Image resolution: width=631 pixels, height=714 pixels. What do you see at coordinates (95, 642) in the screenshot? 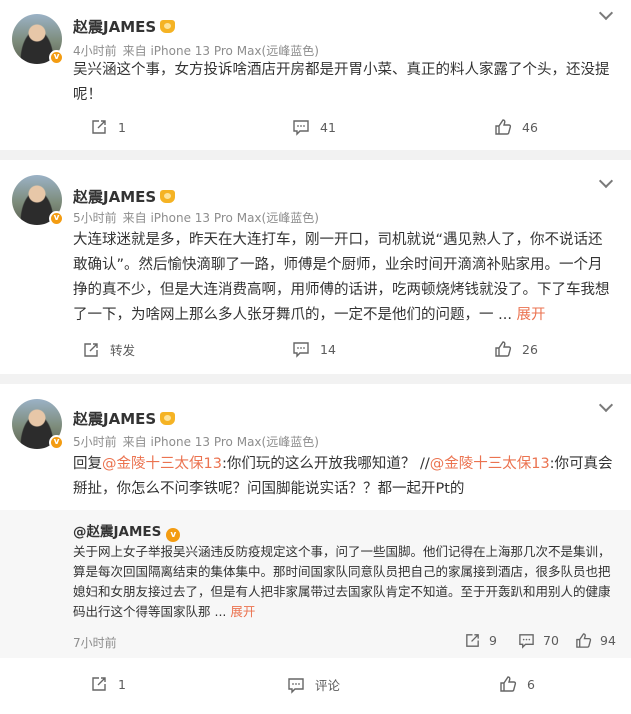
I see `quoted-time: 7小时前` at bounding box center [95, 642].